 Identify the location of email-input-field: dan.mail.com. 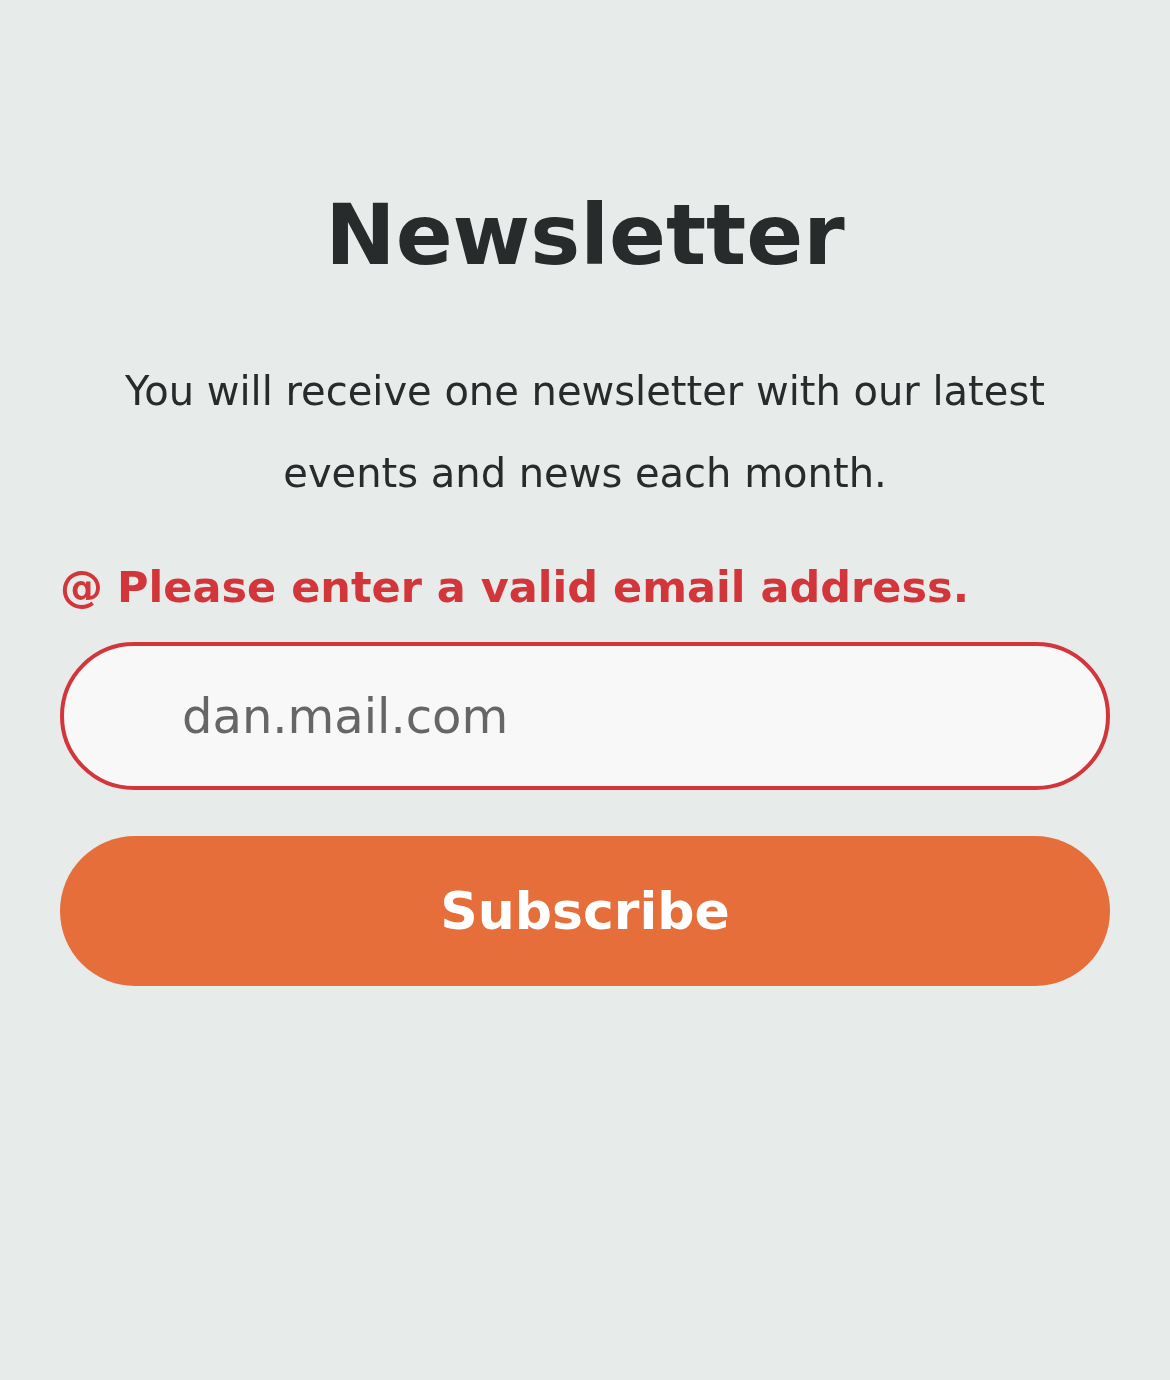
(585, 716).